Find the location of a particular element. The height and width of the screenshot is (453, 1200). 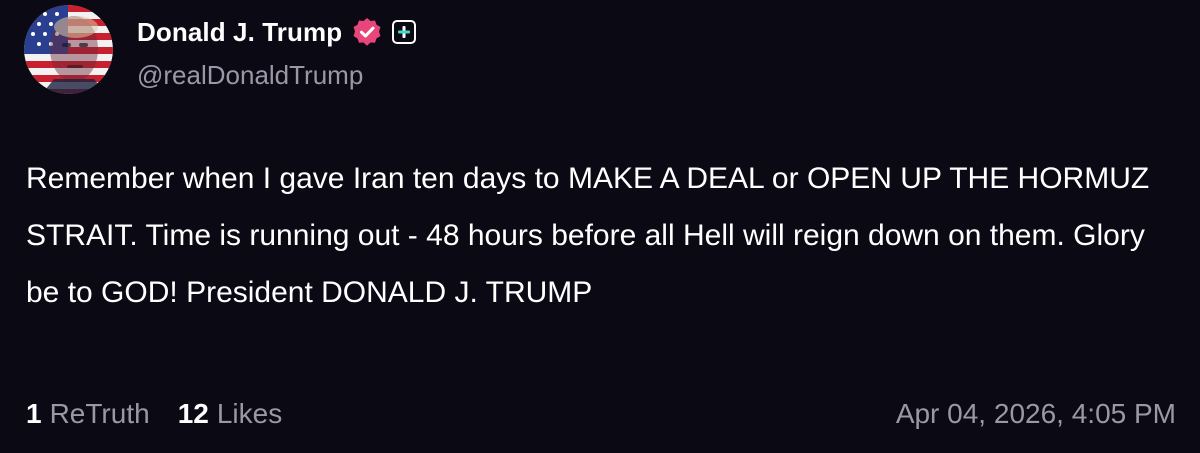

likes-count: 12 is located at coordinates (193, 413).